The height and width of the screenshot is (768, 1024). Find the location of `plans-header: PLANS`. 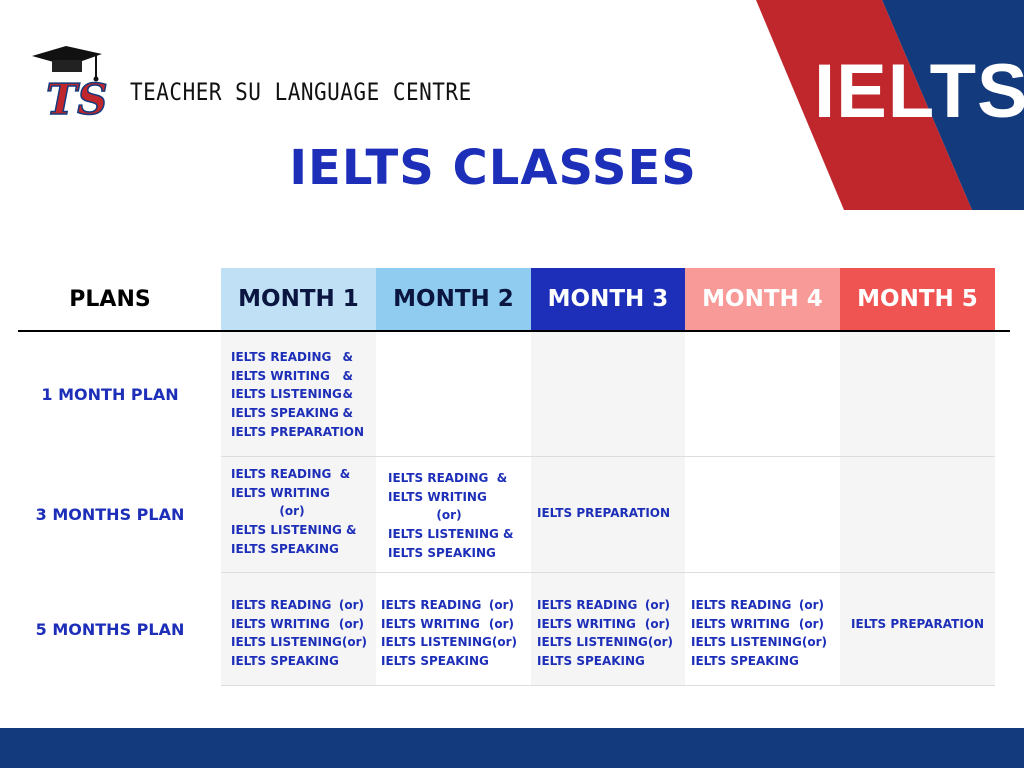

plans-header: PLANS is located at coordinates (110, 299).